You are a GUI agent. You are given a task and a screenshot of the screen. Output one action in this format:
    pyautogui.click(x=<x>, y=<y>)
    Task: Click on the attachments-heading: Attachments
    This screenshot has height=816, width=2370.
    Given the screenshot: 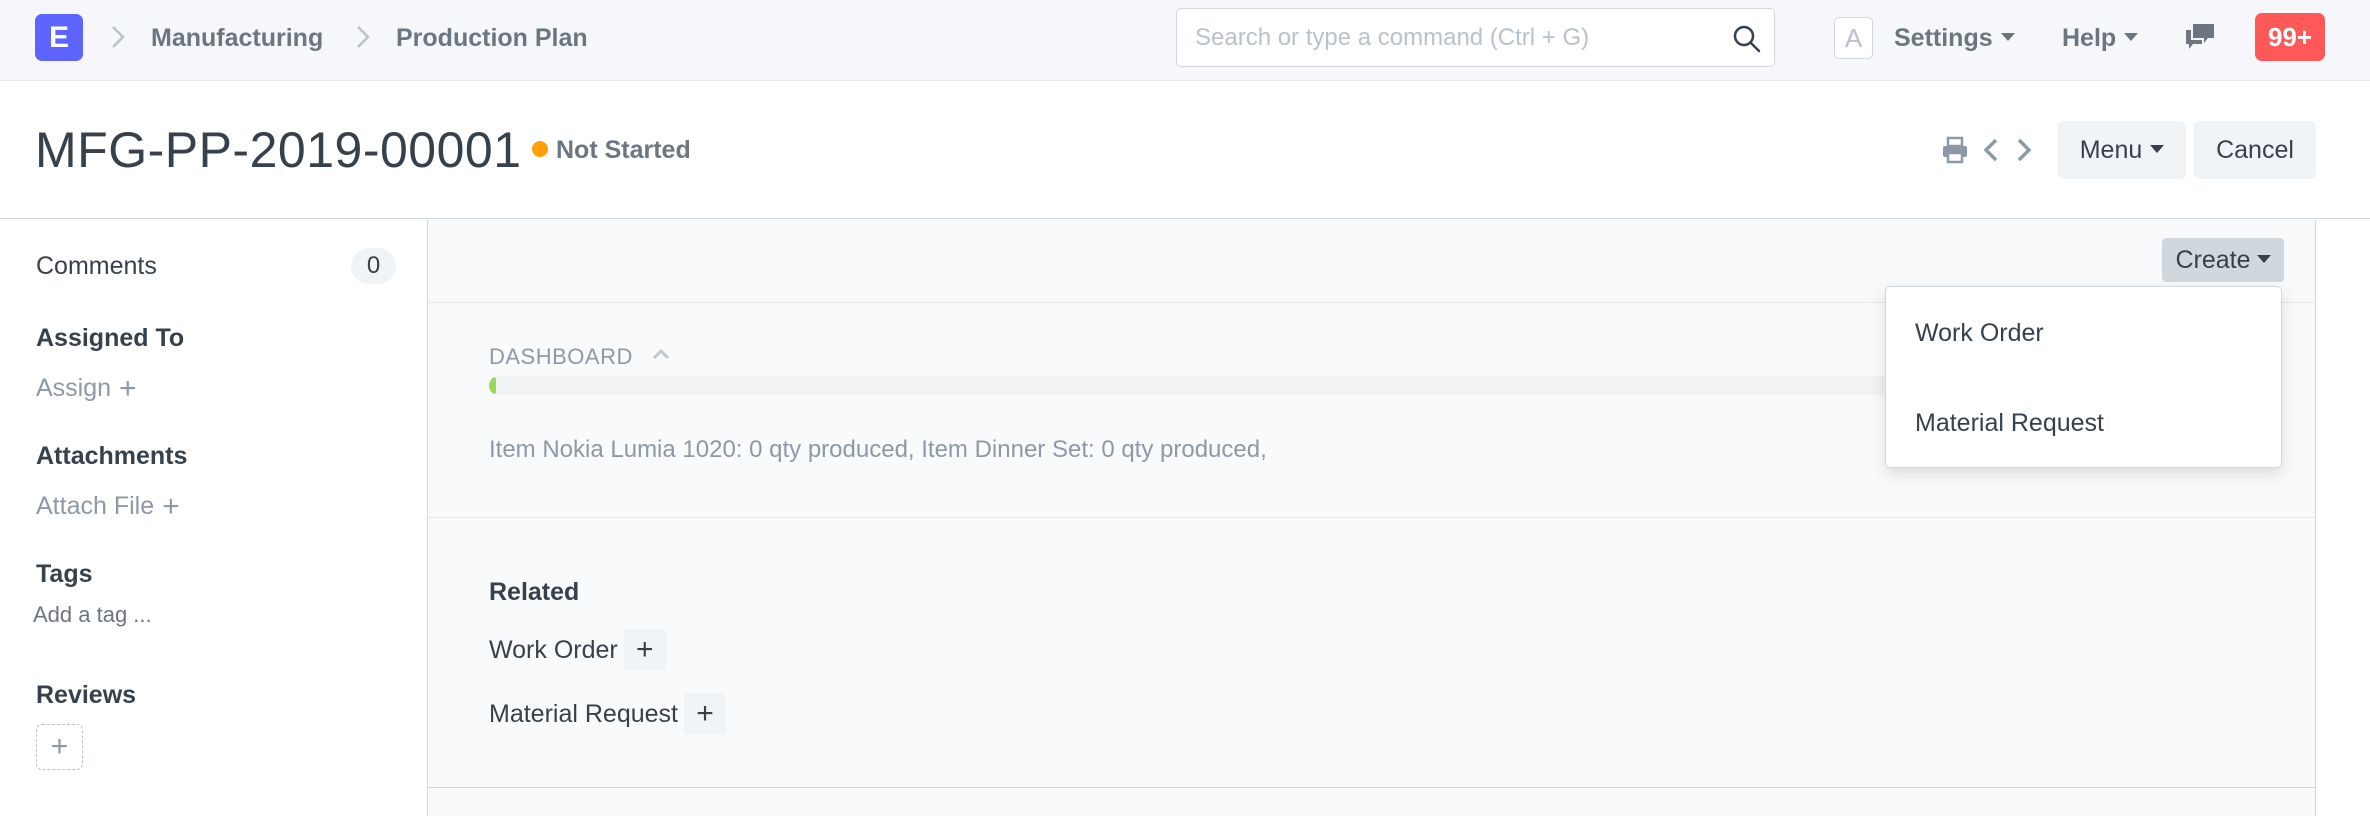 What is the action you would take?
    pyautogui.click(x=112, y=456)
    